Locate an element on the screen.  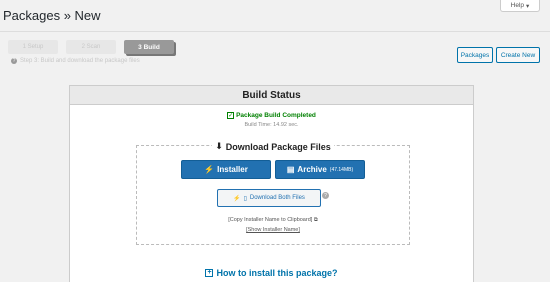
how-to-install-link: + How to install this package? is located at coordinates (271, 273).